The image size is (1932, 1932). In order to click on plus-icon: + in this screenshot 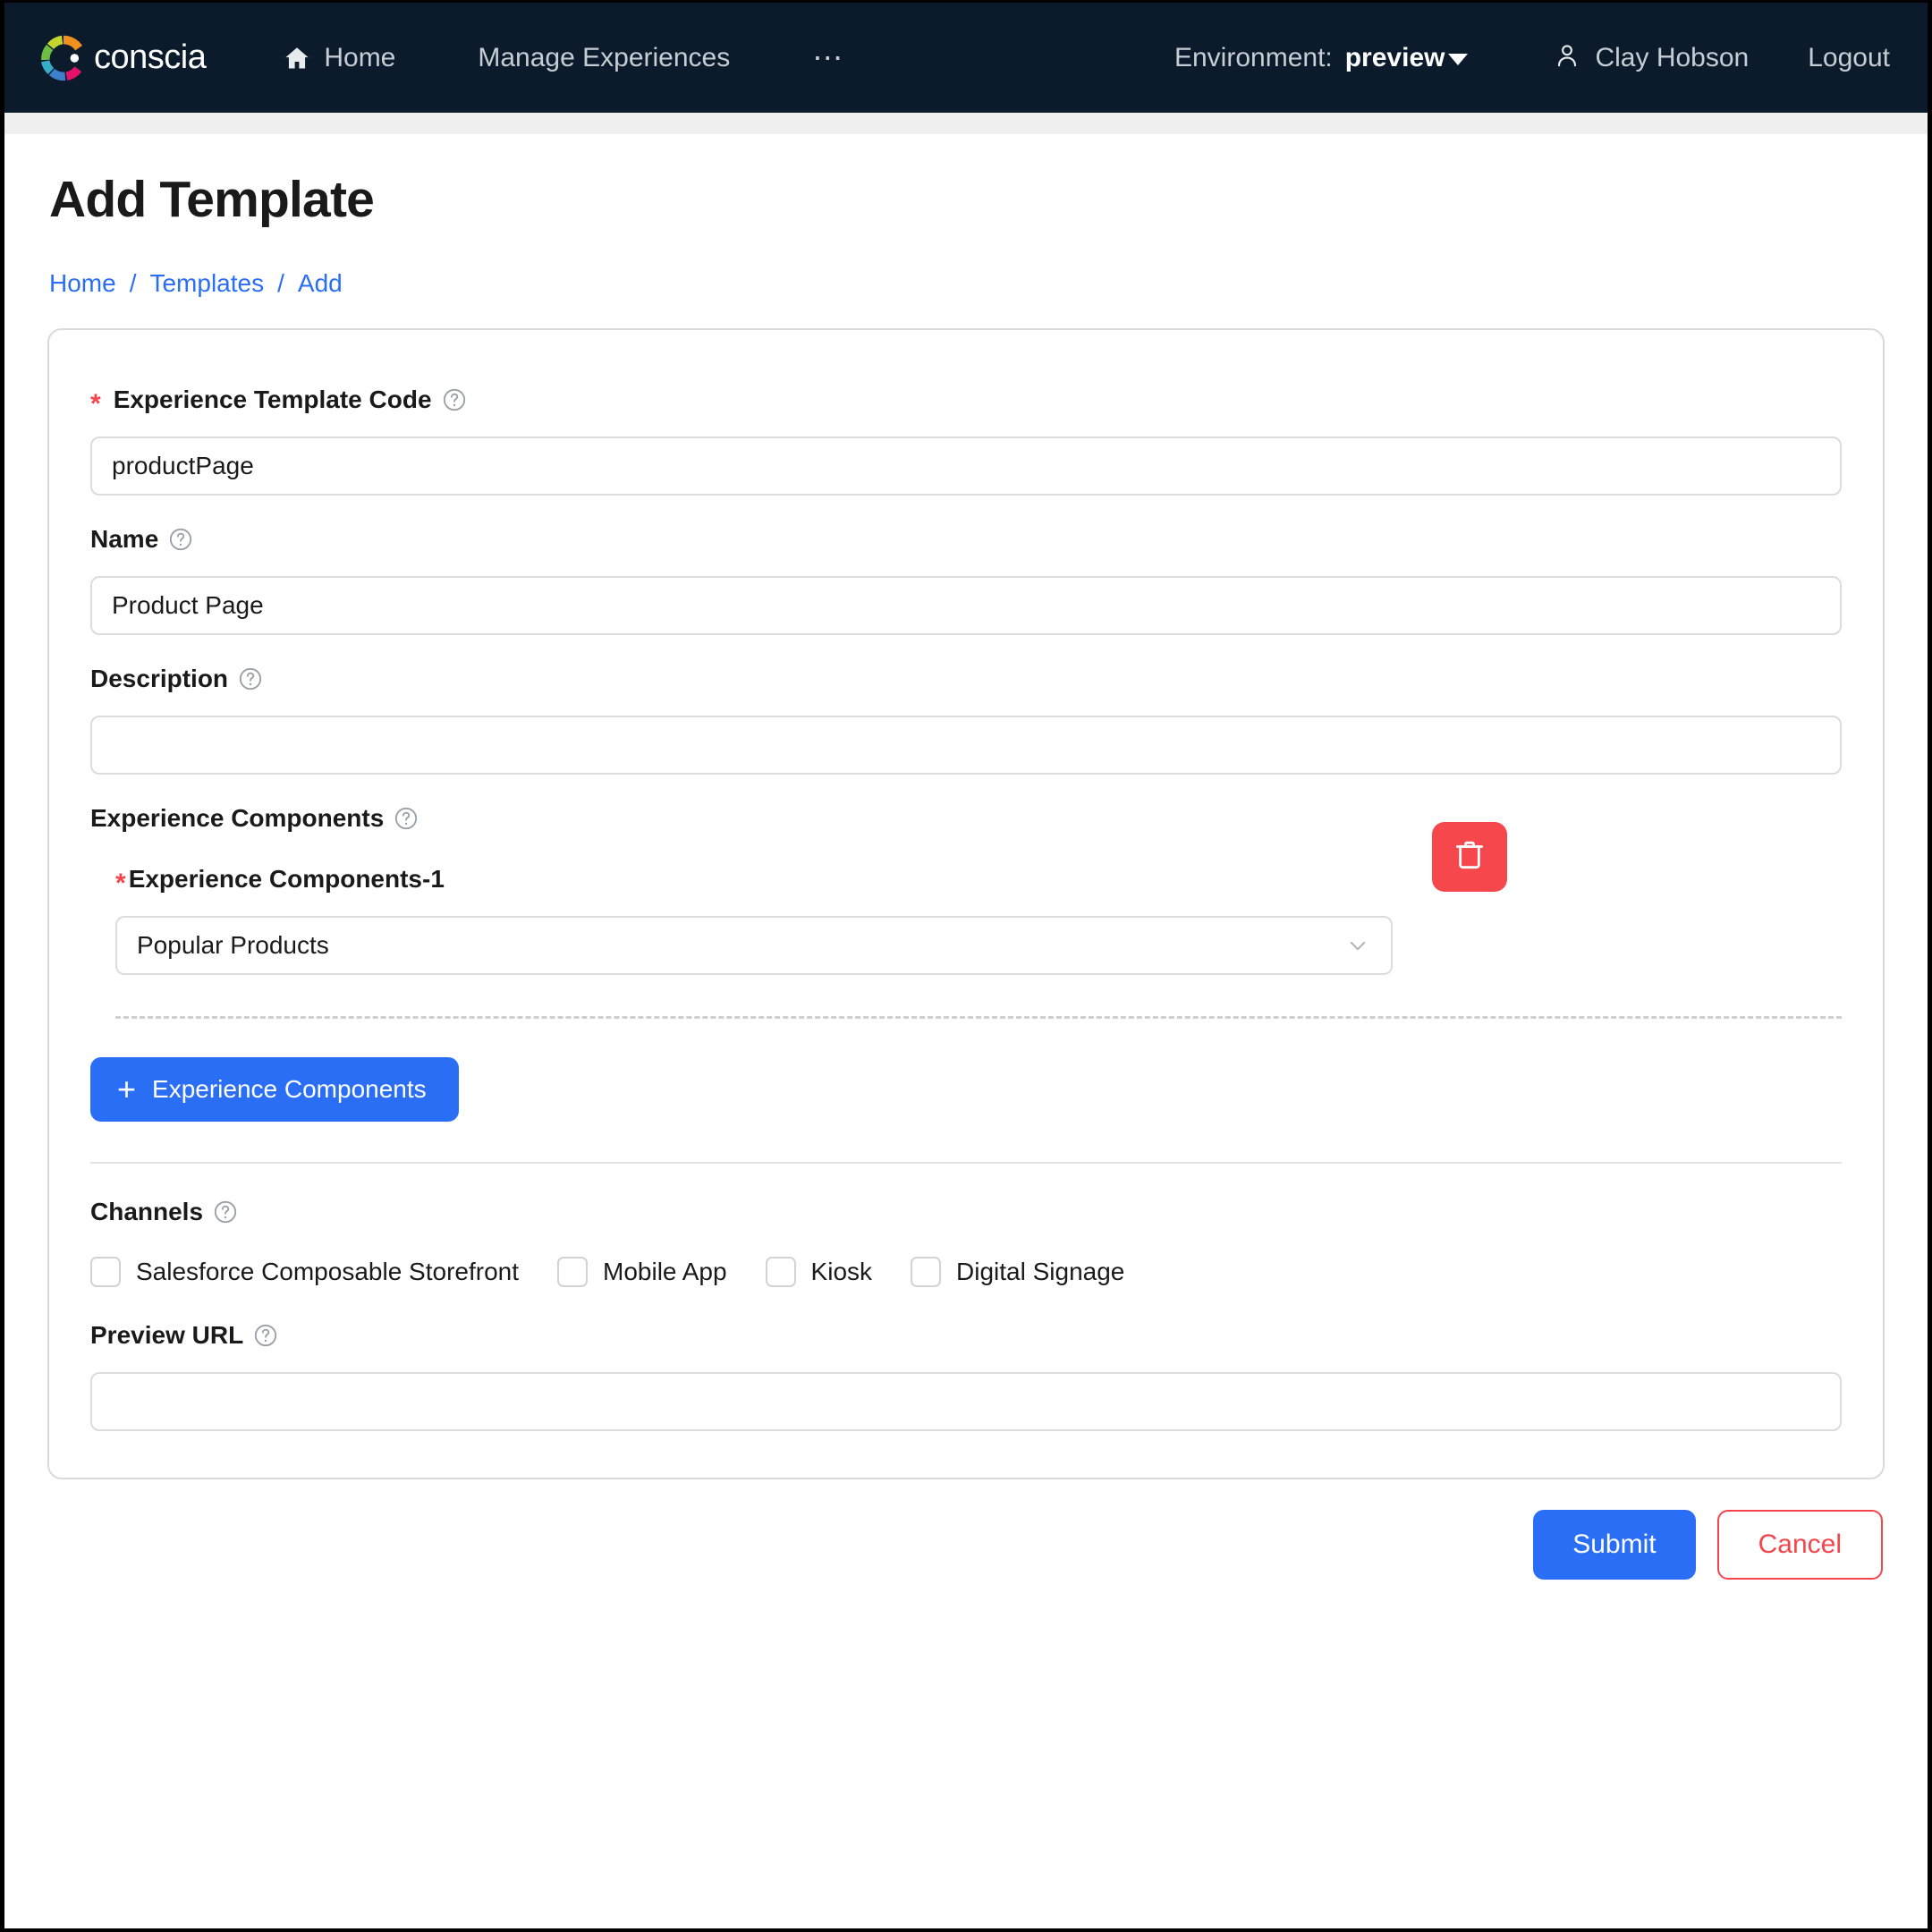, I will do `click(127, 1089)`.